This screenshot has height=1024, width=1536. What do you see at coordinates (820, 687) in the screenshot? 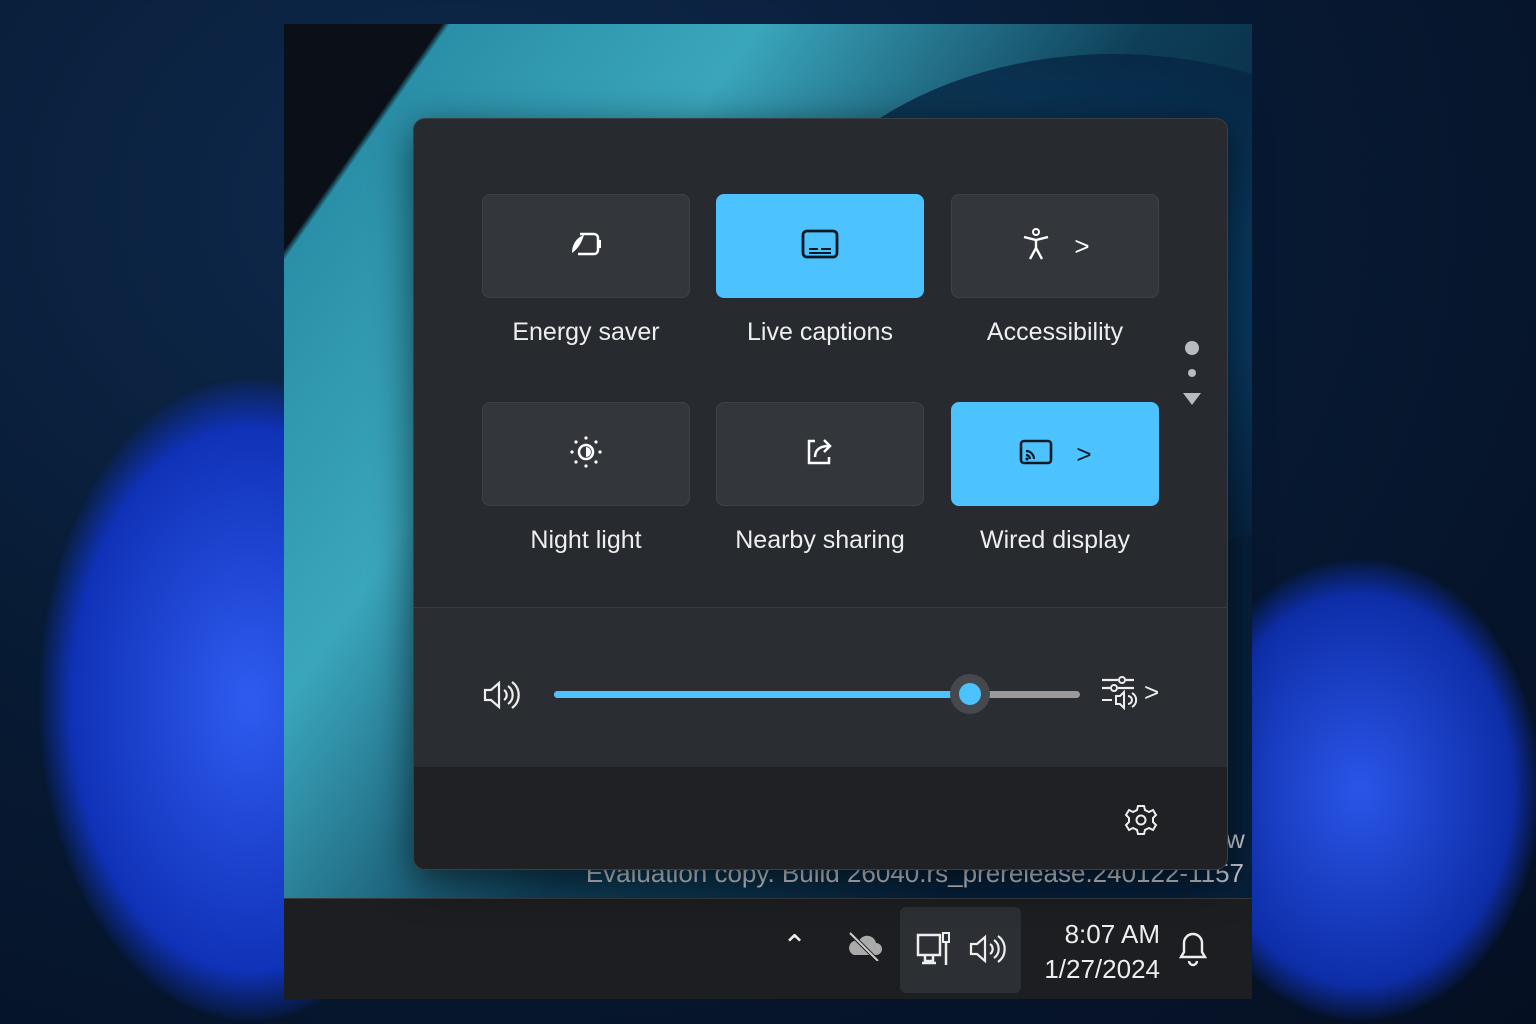
I see `volume-section: >` at bounding box center [820, 687].